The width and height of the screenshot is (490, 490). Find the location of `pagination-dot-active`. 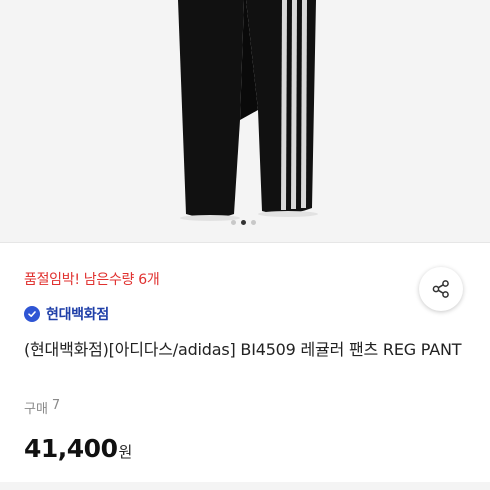

pagination-dot-active is located at coordinates (243, 222).